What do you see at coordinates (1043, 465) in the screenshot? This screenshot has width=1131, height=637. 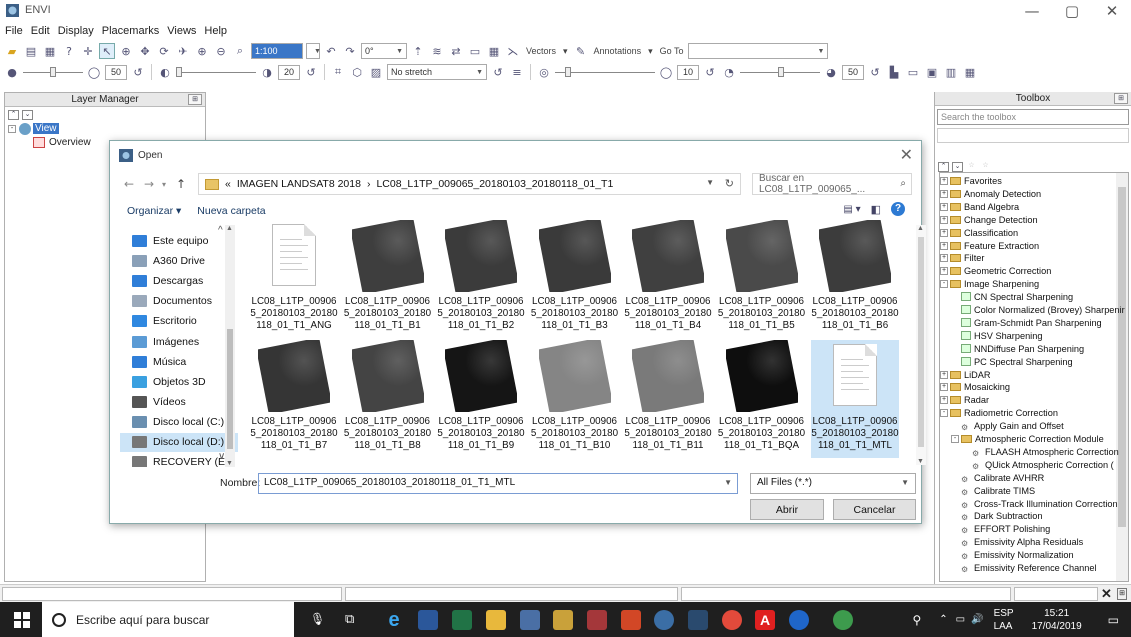 I see `toolbox-item: ⚙ QUick Atmospheric Correction (` at bounding box center [1043, 465].